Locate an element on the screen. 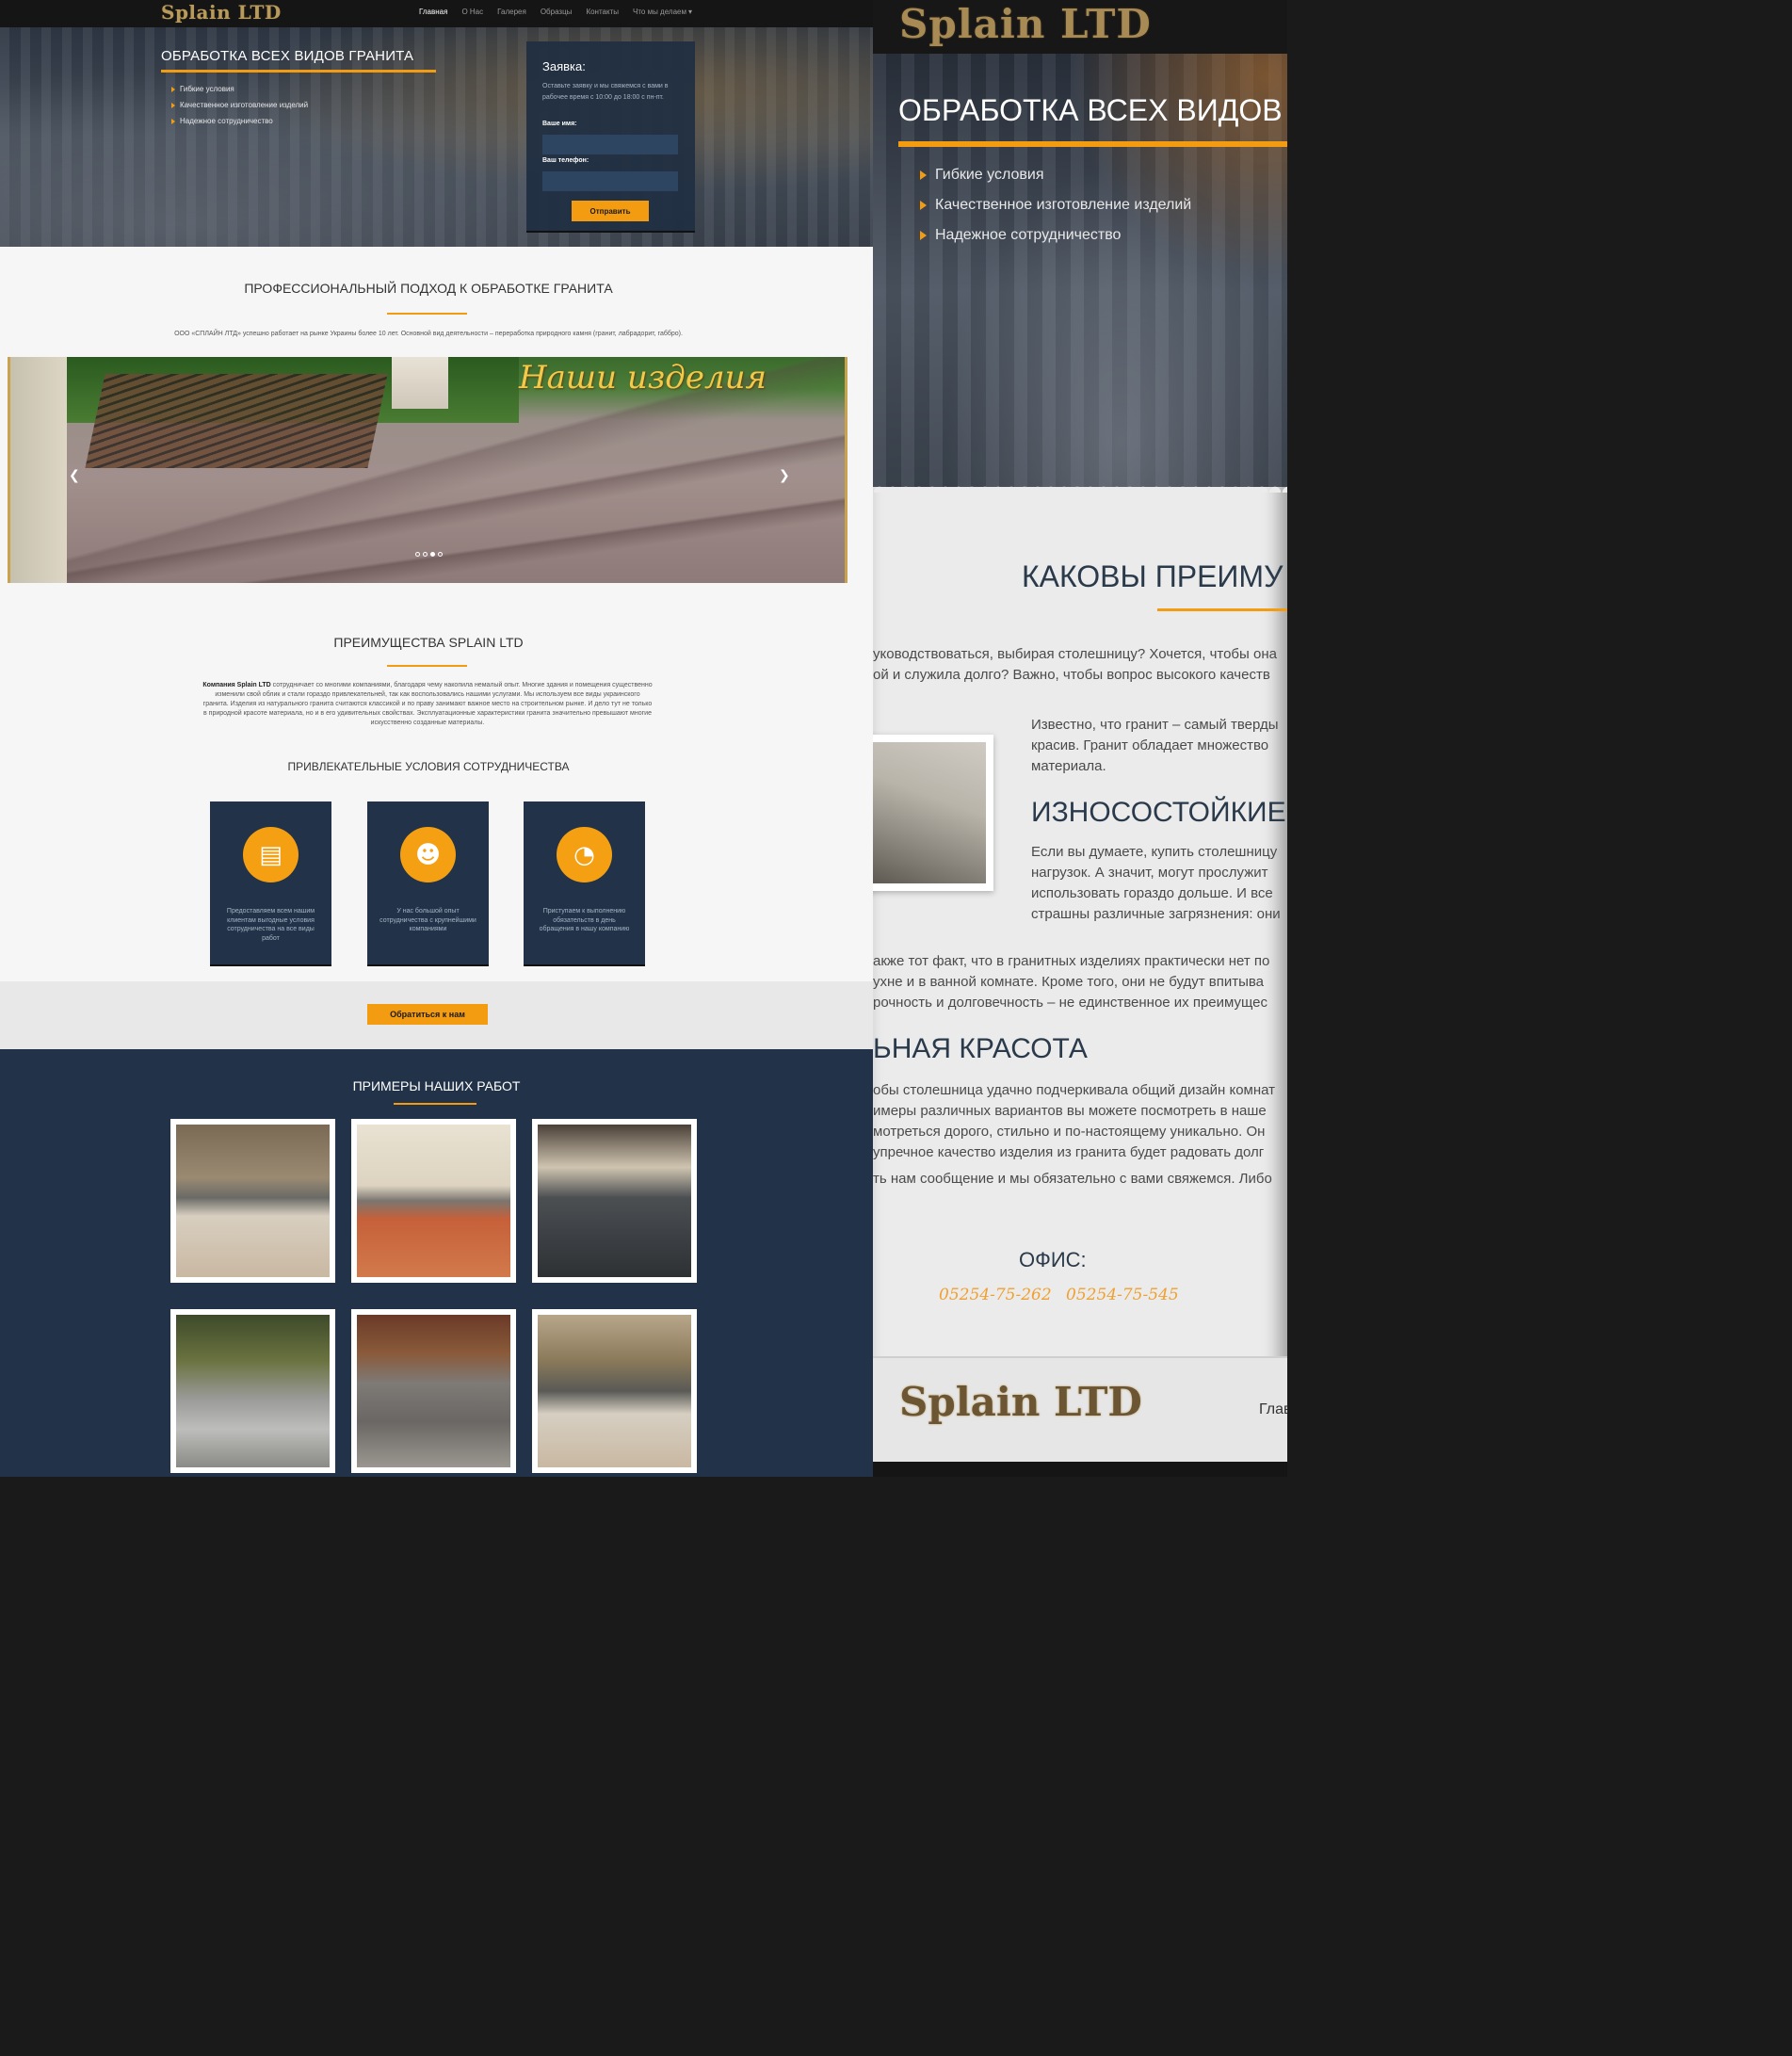 The image size is (1792, 2056). zoom-text-line: Если вы думаете, купить столешницу is located at coordinates (1154, 852).